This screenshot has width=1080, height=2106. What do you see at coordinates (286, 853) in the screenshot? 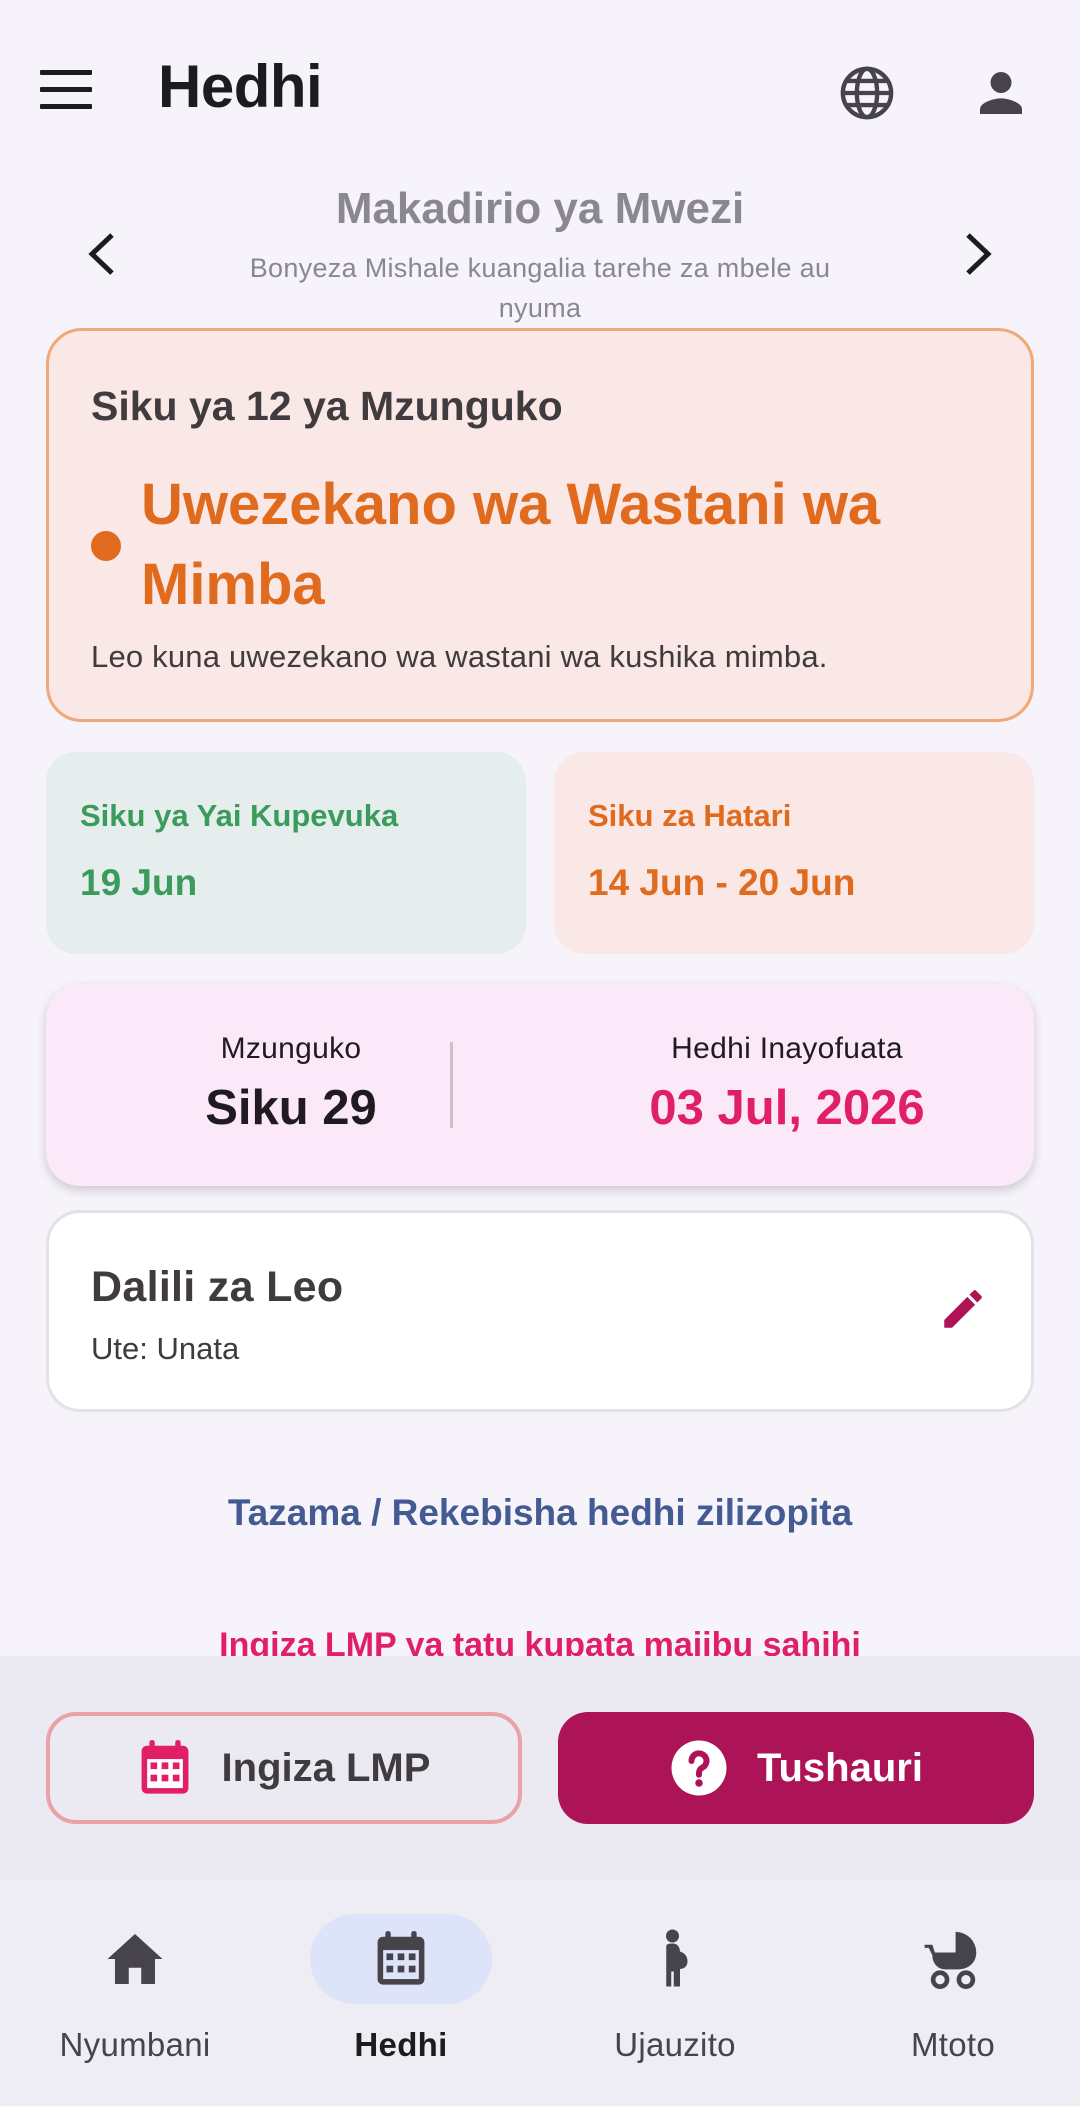
I see `ovulation-day-card: Siku ya Yai Kupevuka 19 Jun` at bounding box center [286, 853].